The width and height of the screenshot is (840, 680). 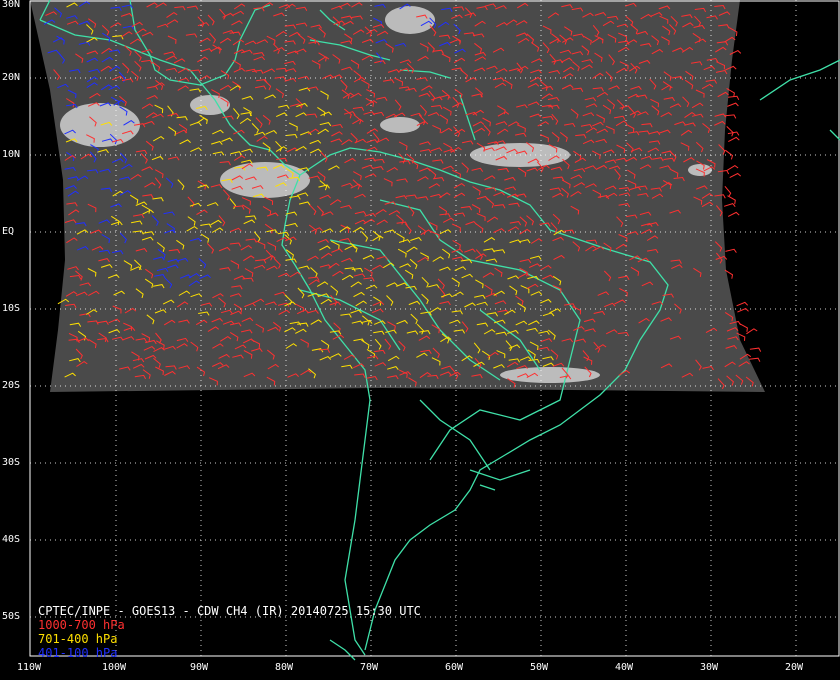 I want to click on lat-label-40s: 40S, so click(x=11, y=539).